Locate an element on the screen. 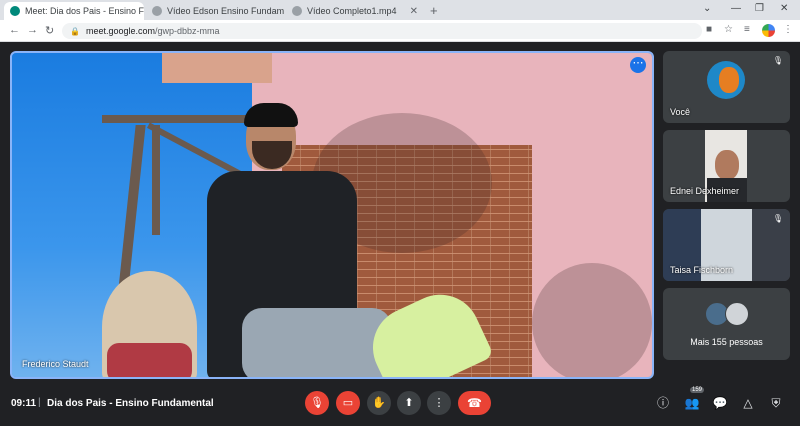  forward-icon: → is located at coordinates (32, 30).